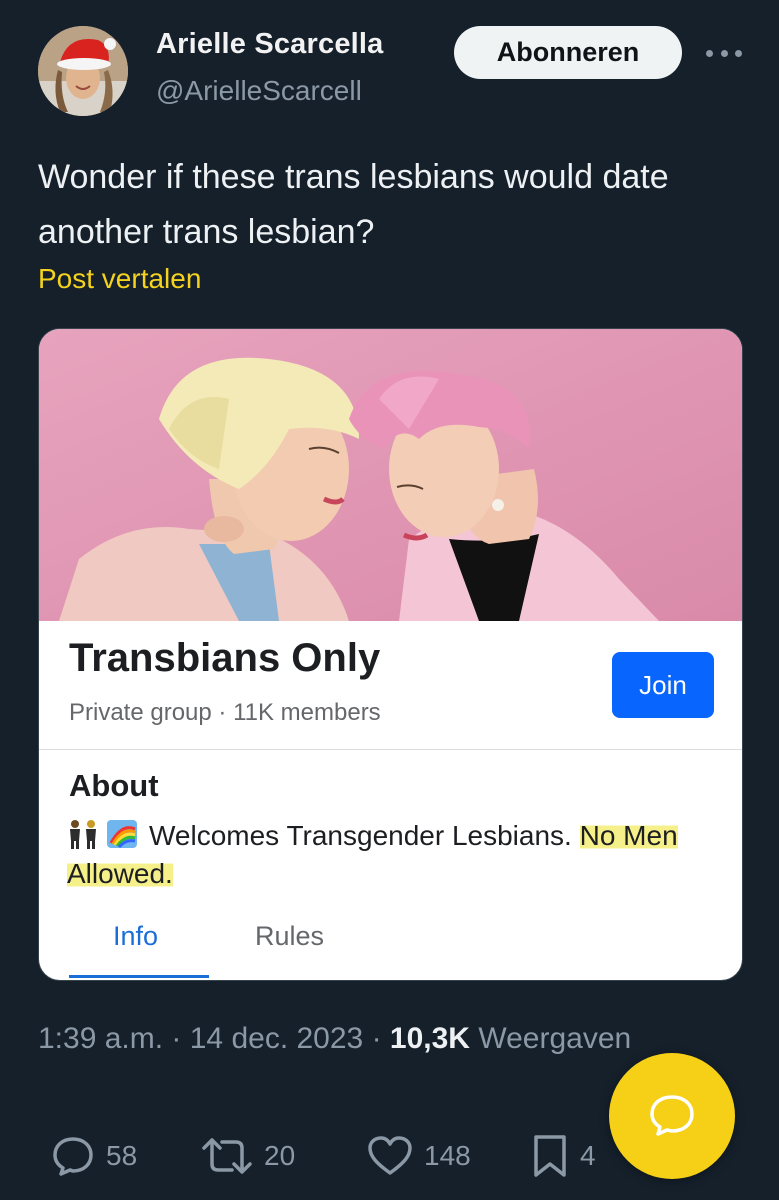 Image resolution: width=779 pixels, height=1200 pixels. Describe the element at coordinates (663, 685) in the screenshot. I see `join-button: Join` at that location.